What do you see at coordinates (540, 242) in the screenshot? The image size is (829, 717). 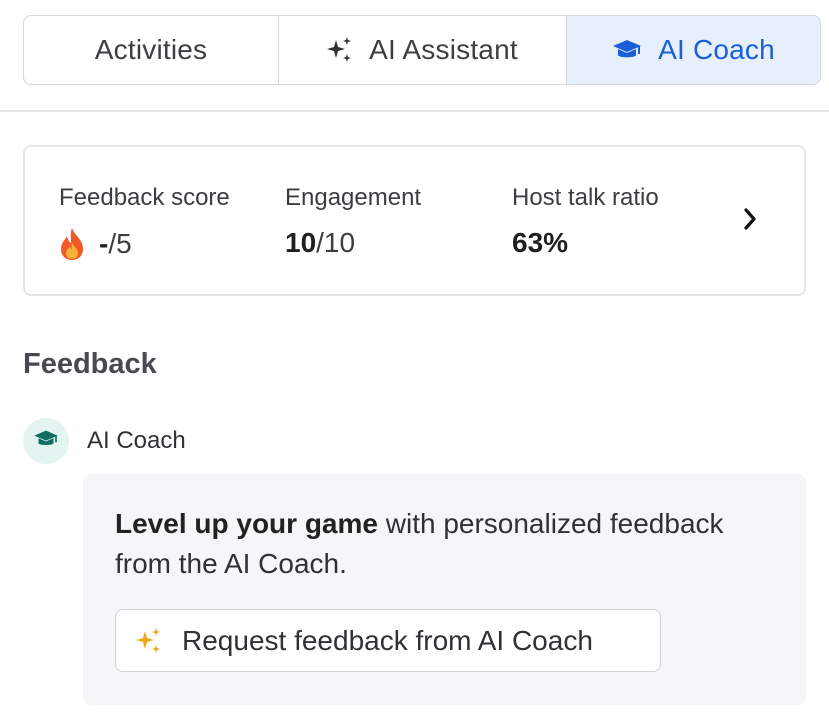 I see `host-talk-ratio-number: 63%` at bounding box center [540, 242].